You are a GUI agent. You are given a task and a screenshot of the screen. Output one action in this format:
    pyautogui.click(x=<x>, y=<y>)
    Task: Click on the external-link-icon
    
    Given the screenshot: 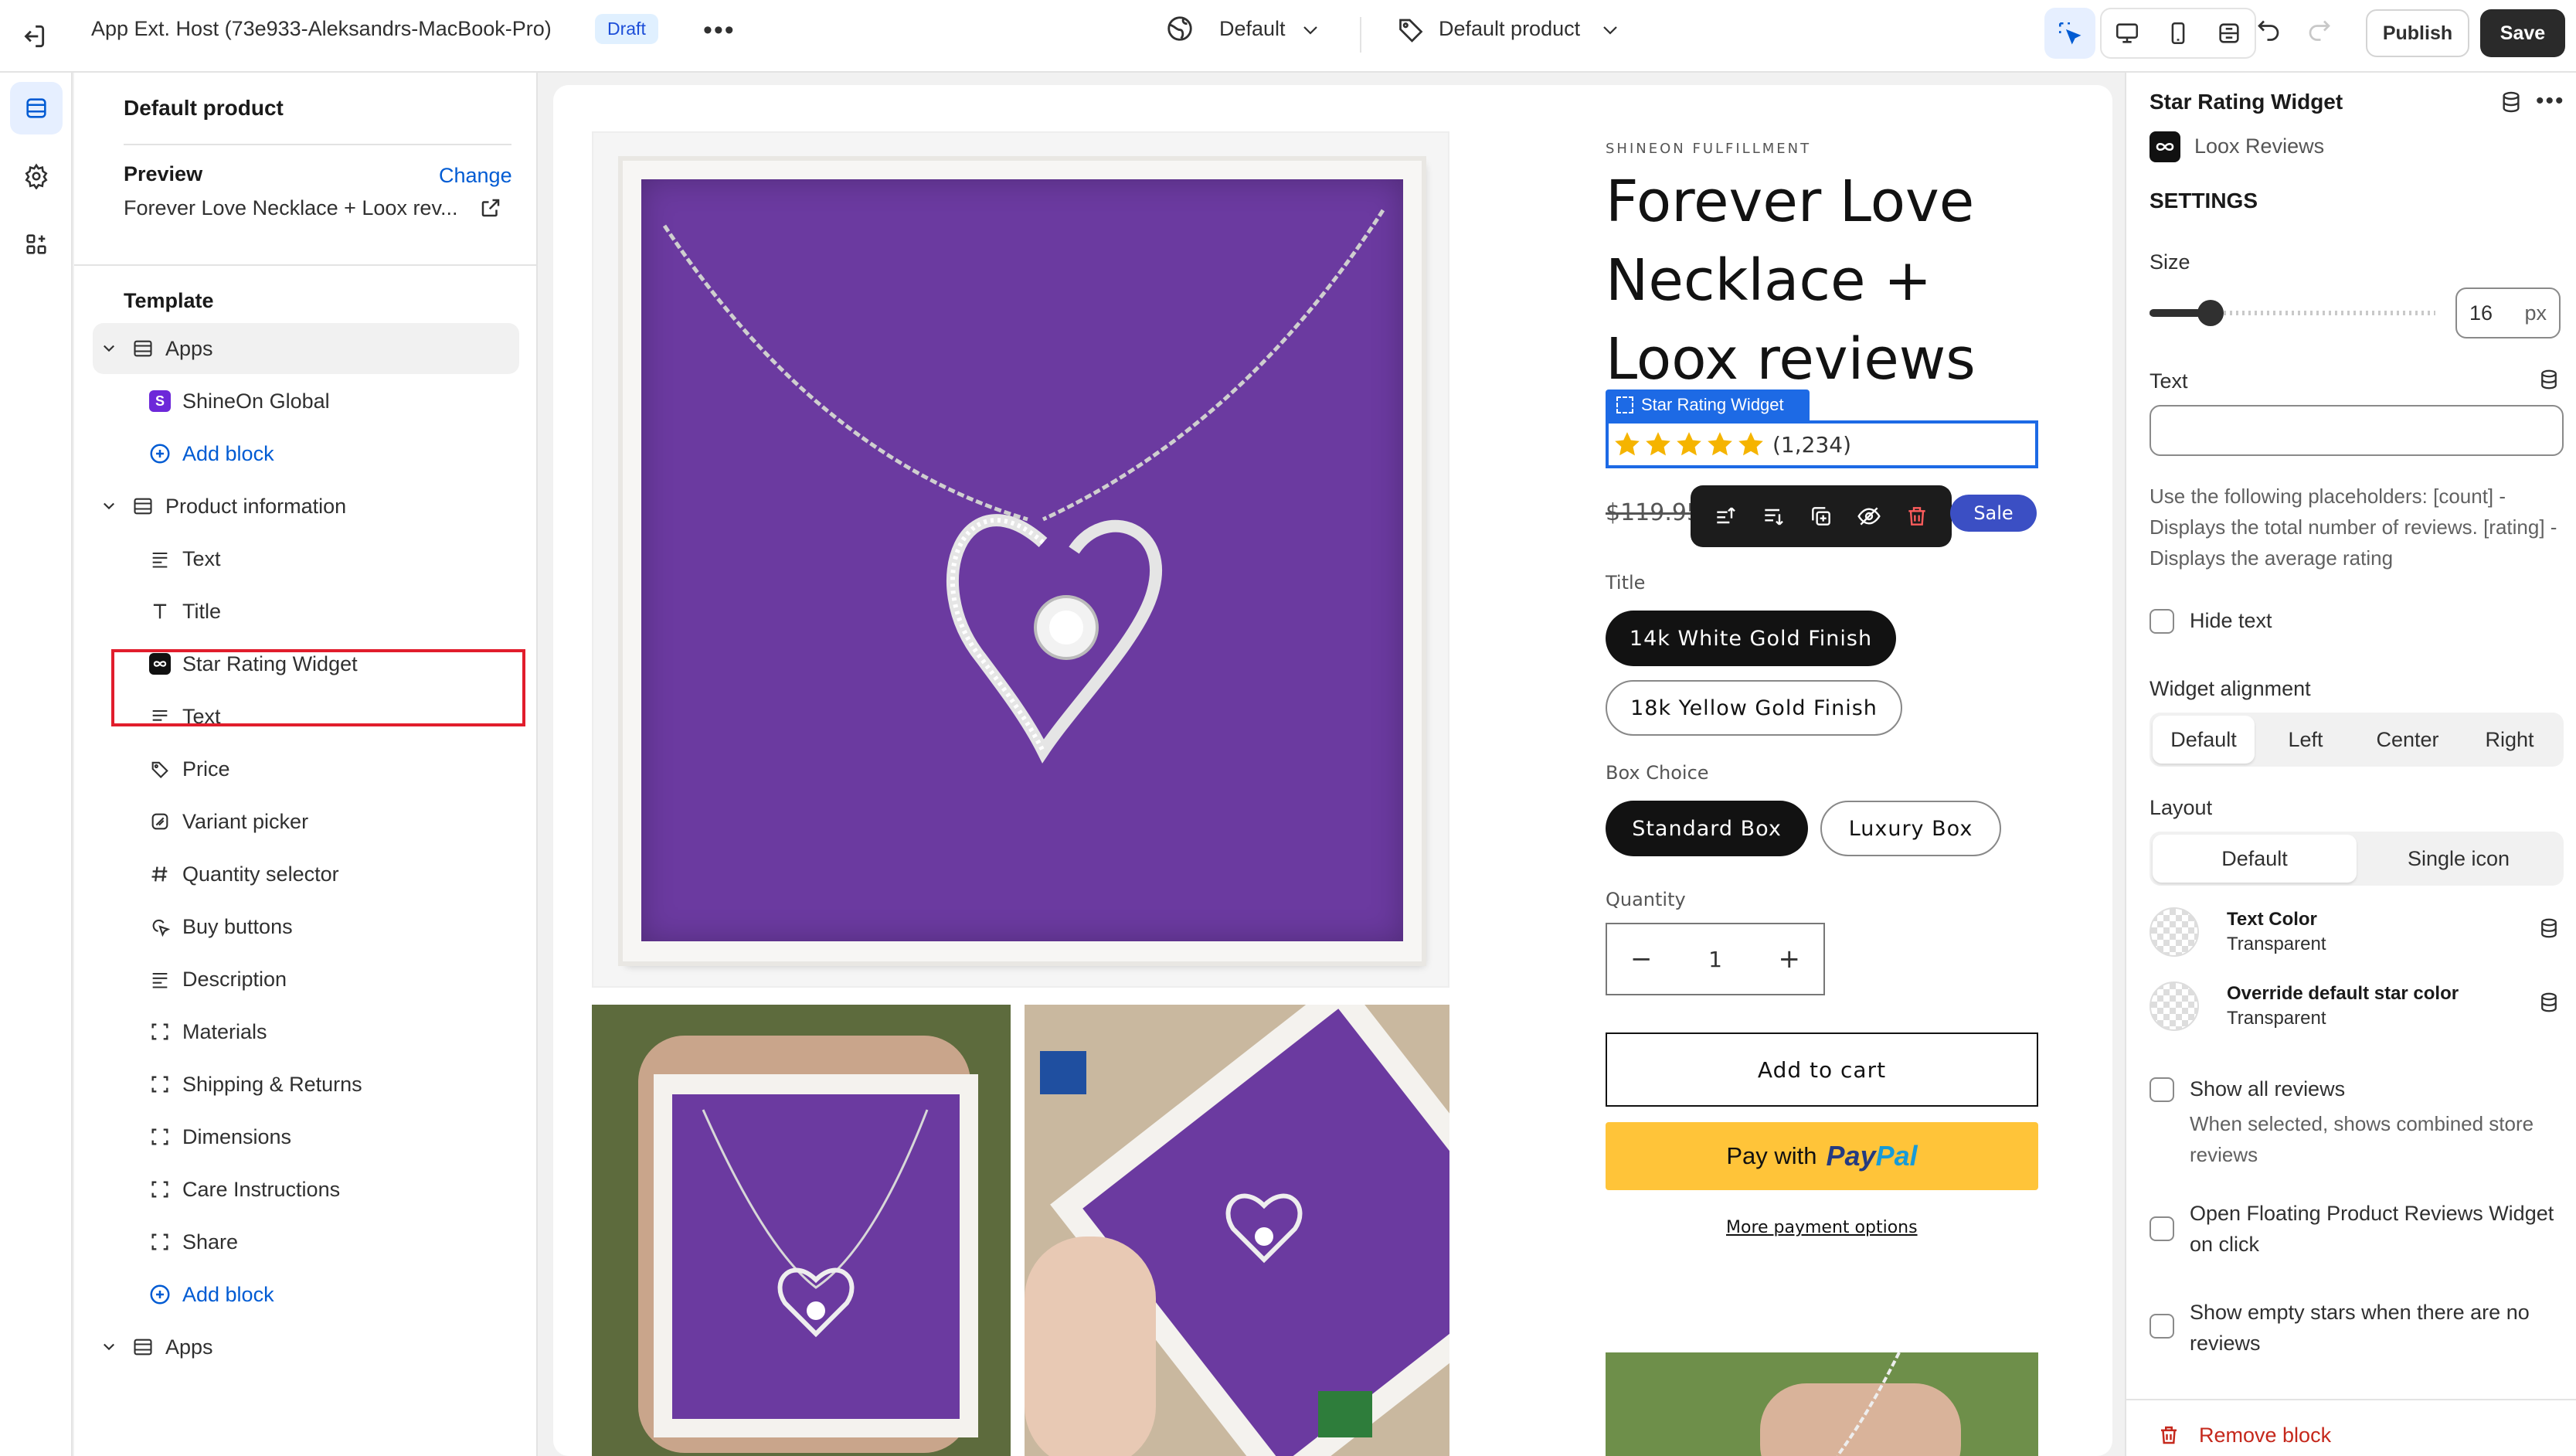 What is the action you would take?
    pyautogui.click(x=490, y=208)
    